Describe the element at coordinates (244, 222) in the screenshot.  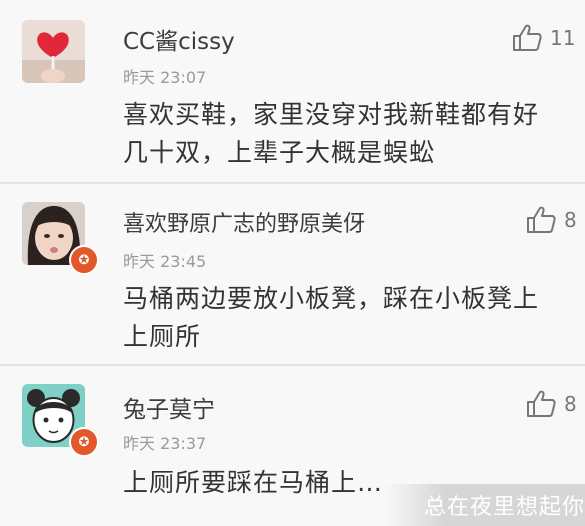
I see `comment-username: 喜欢野原广志的野原美伢` at that location.